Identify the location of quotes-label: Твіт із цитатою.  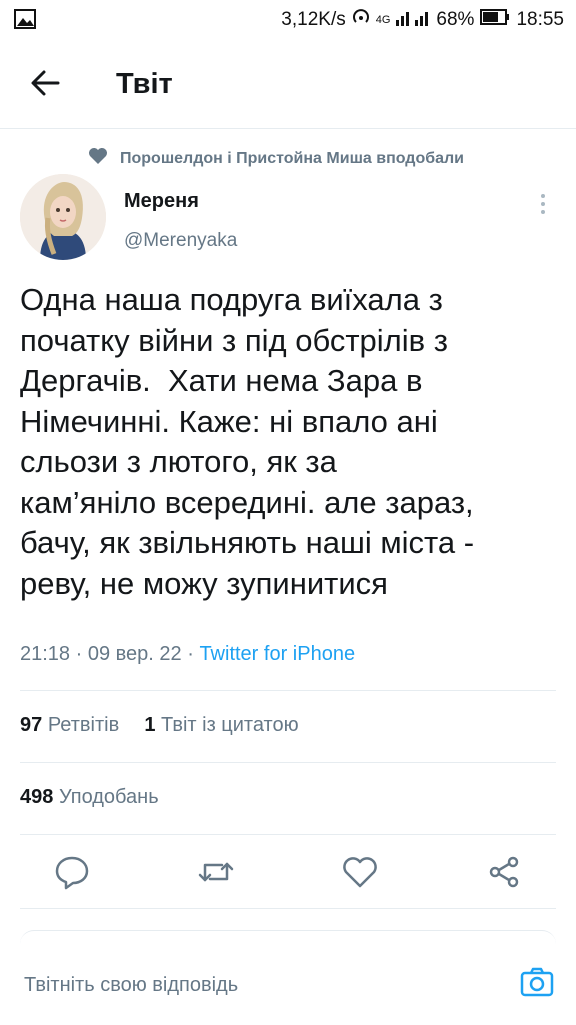
(230, 725).